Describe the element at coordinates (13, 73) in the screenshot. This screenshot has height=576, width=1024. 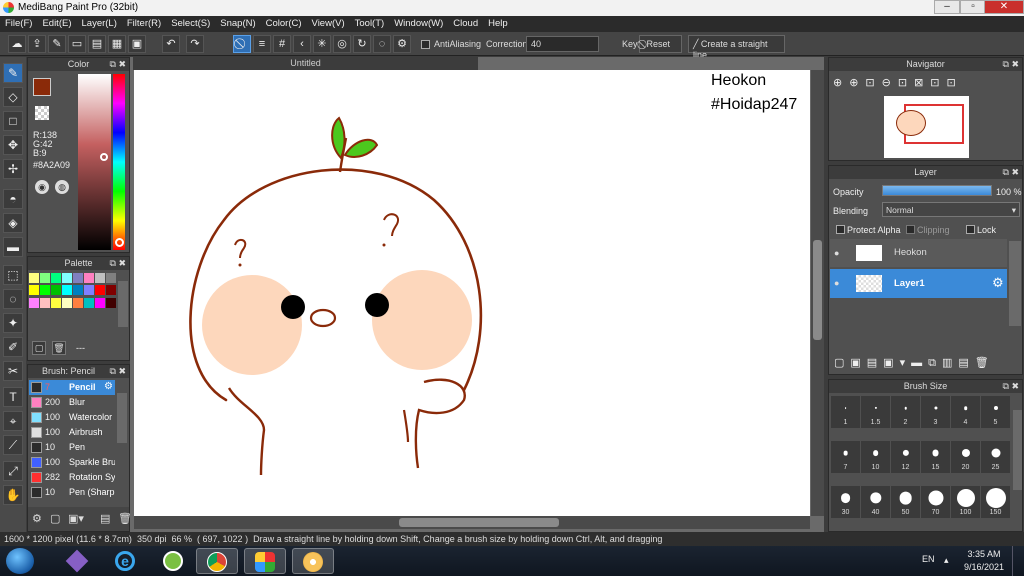
I see `brush-tool-icon: ✎` at that location.